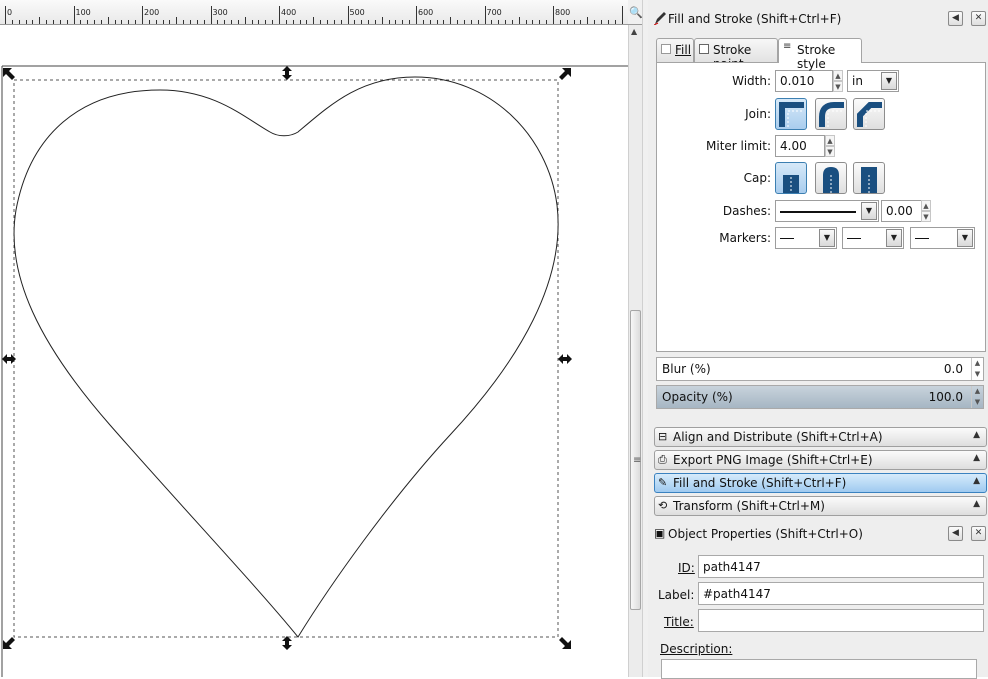  I want to click on description-label: Description:, so click(696, 649).